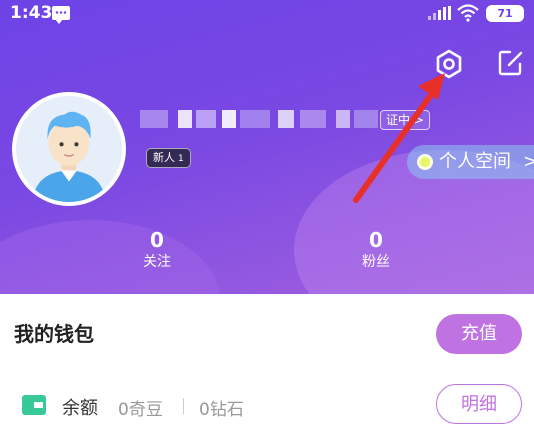  I want to click on following-count: 0, so click(157, 240).